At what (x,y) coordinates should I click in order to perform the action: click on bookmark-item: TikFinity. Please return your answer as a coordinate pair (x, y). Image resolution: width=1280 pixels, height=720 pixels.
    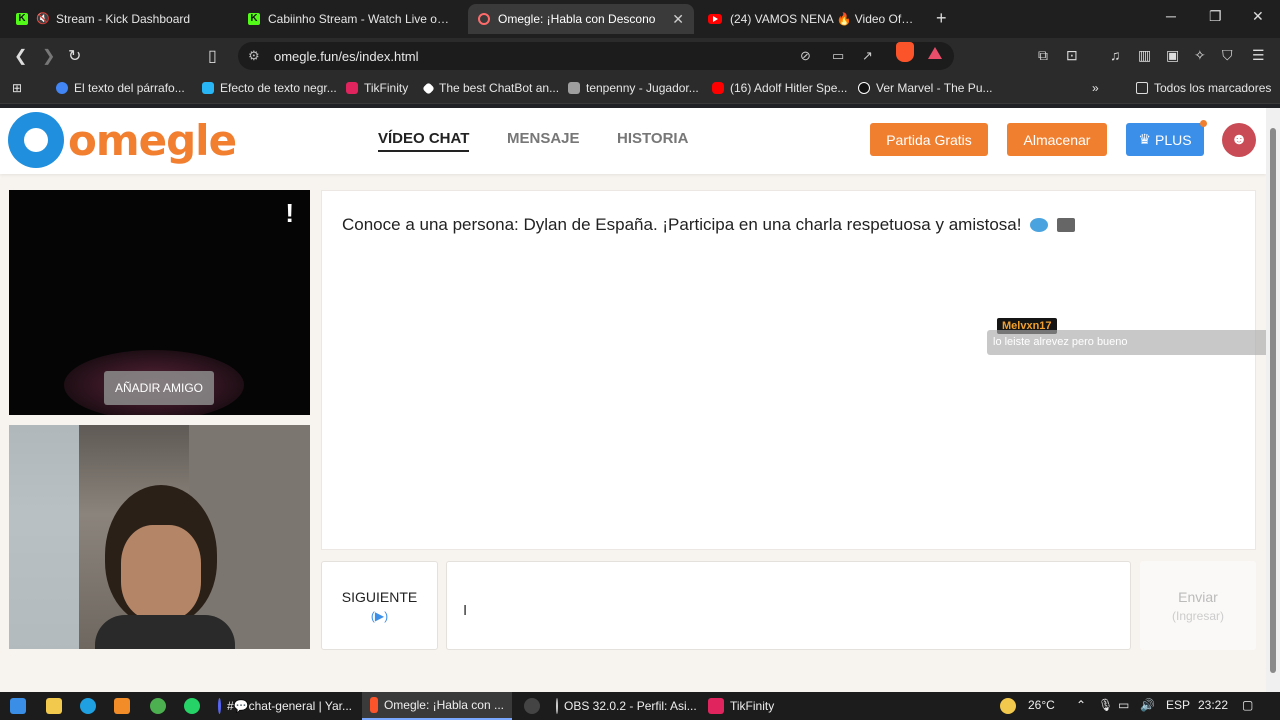
    Looking at the image, I should click on (377, 88).